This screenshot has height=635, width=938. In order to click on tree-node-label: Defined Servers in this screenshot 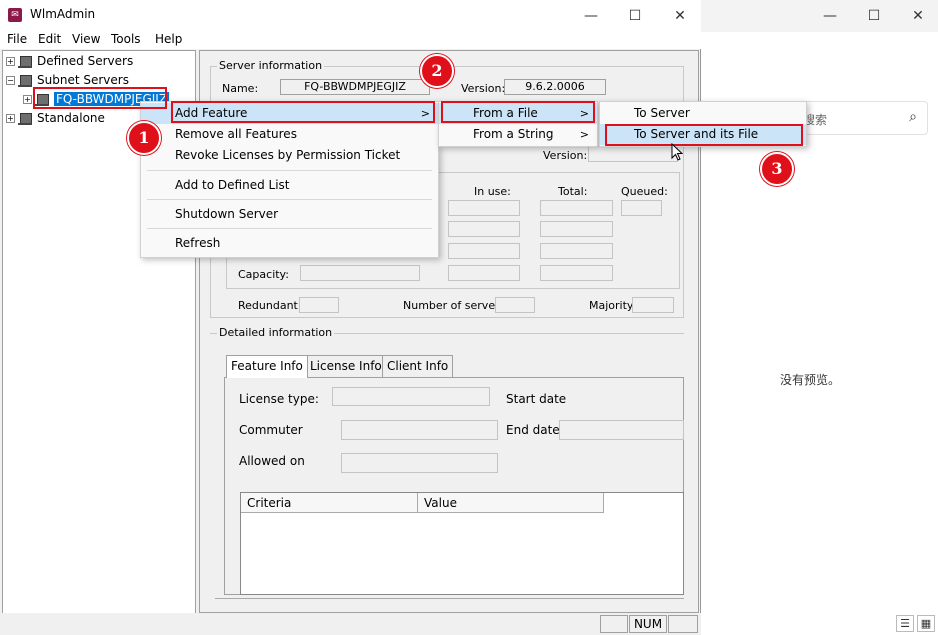, I will do `click(85, 61)`.